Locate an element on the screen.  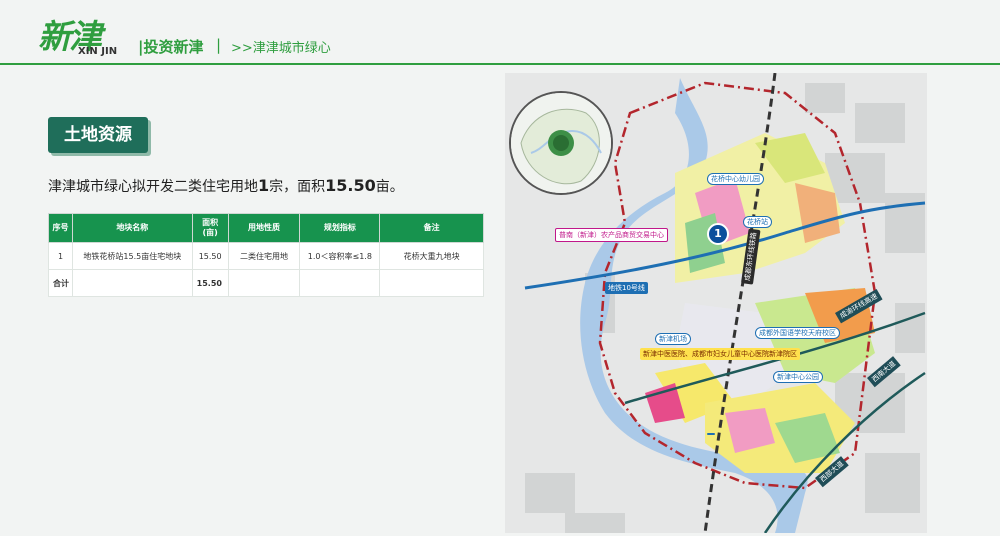
cell-index: 1 is located at coordinates (60, 256).